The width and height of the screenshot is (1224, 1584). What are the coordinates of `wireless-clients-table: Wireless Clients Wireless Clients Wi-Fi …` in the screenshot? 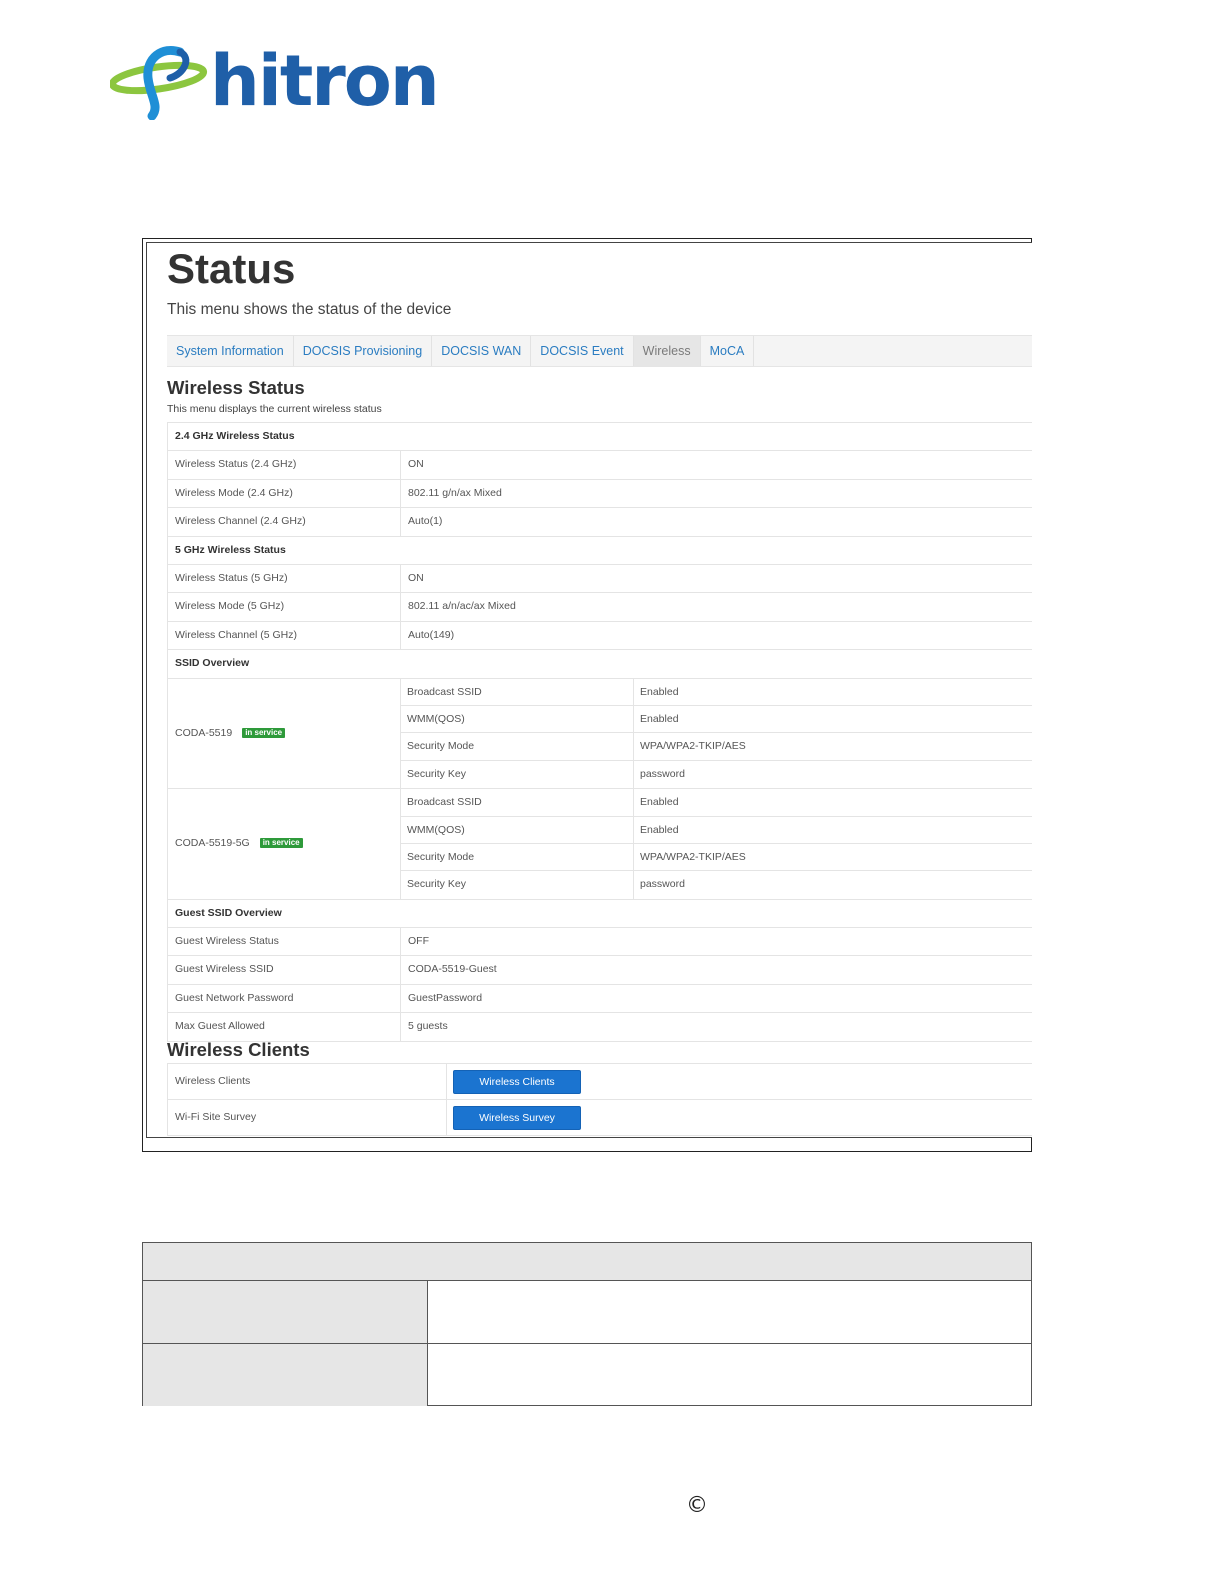 It's located at (599, 1099).